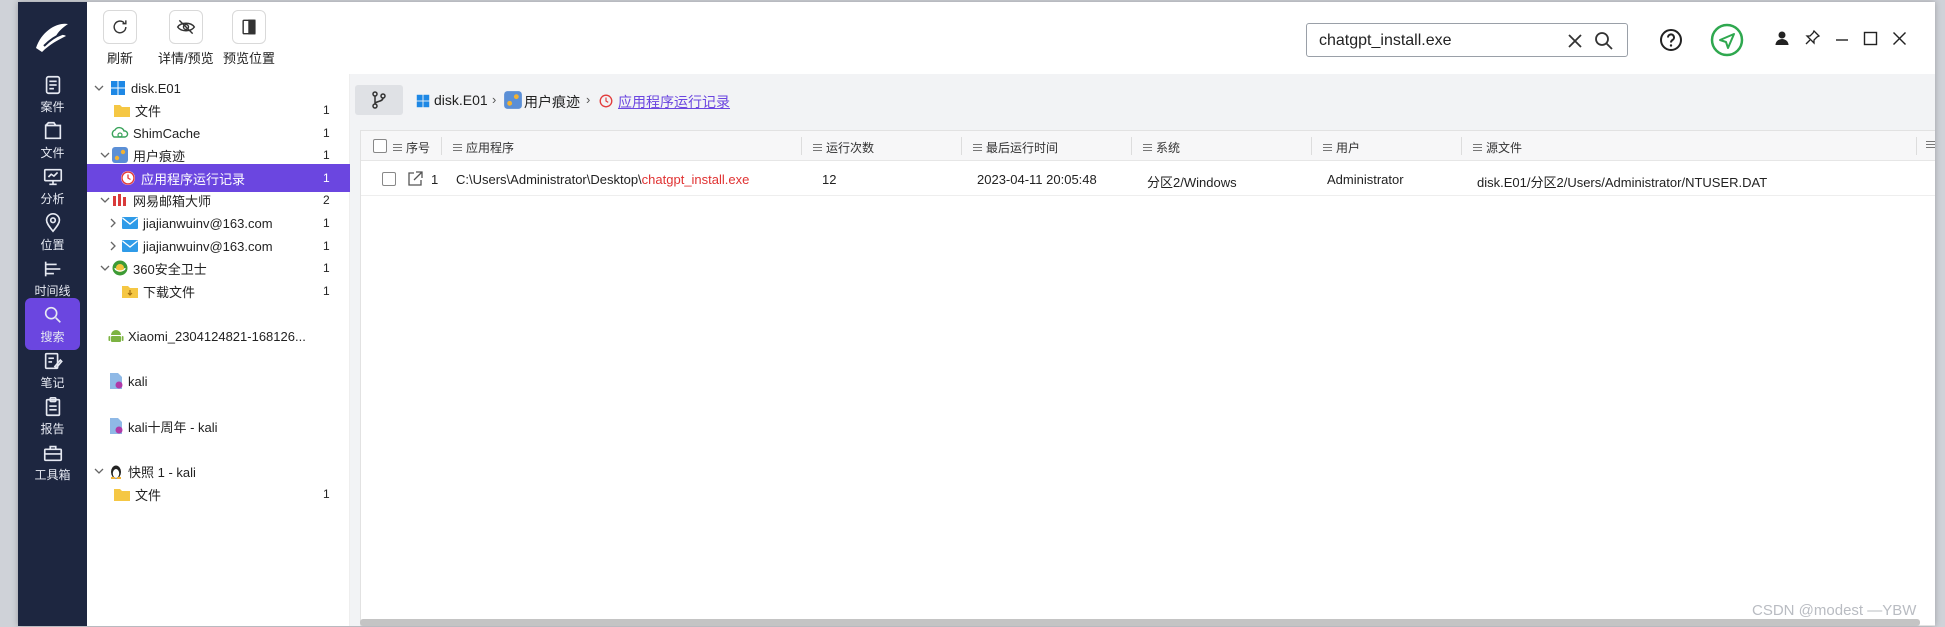 The height and width of the screenshot is (627, 1945). I want to click on panel-right-icon, so click(249, 27).